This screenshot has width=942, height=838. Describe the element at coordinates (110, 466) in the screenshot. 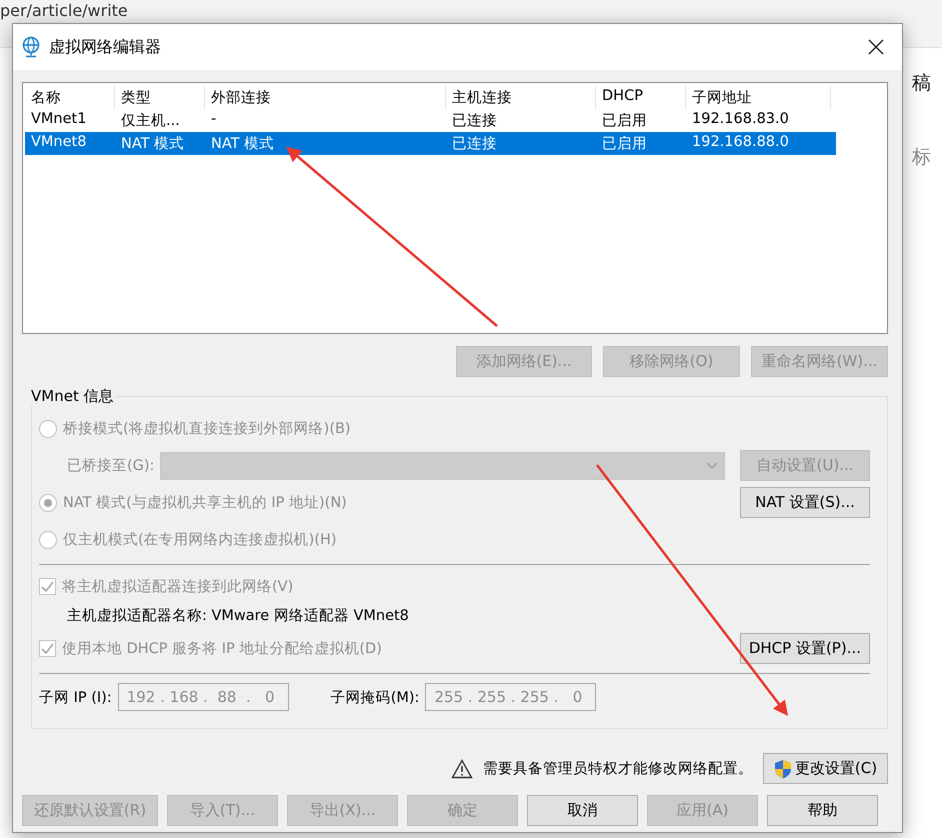

I see `bridged-to-label: 已桥接至(G):` at that location.